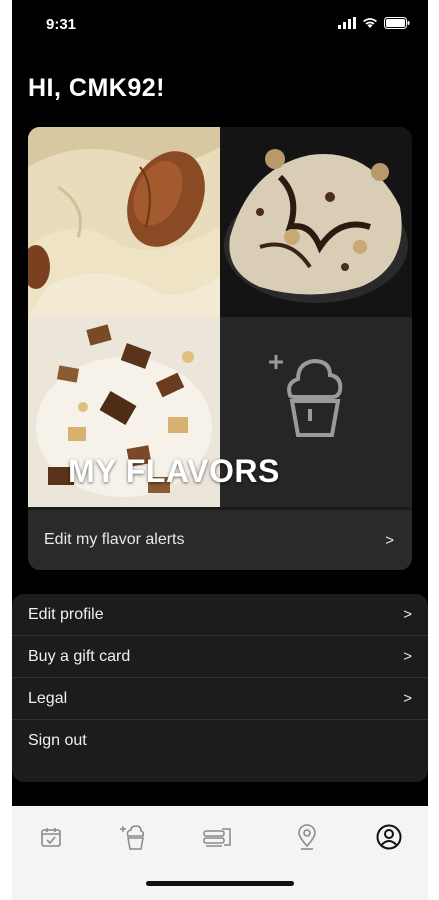 Image resolution: width=439 pixels, height=900 pixels. Describe the element at coordinates (220, 540) in the screenshot. I see `edit-flavor-alerts-button: Edit my flavor alerts >` at that location.